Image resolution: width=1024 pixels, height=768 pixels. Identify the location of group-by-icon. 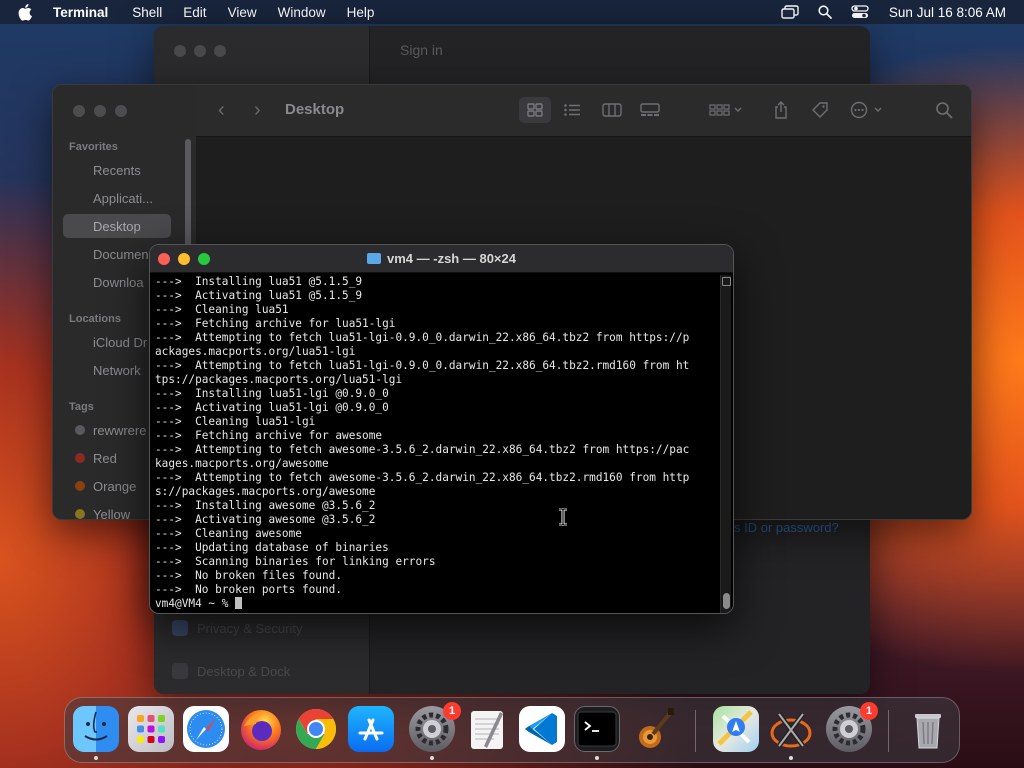
(726, 110).